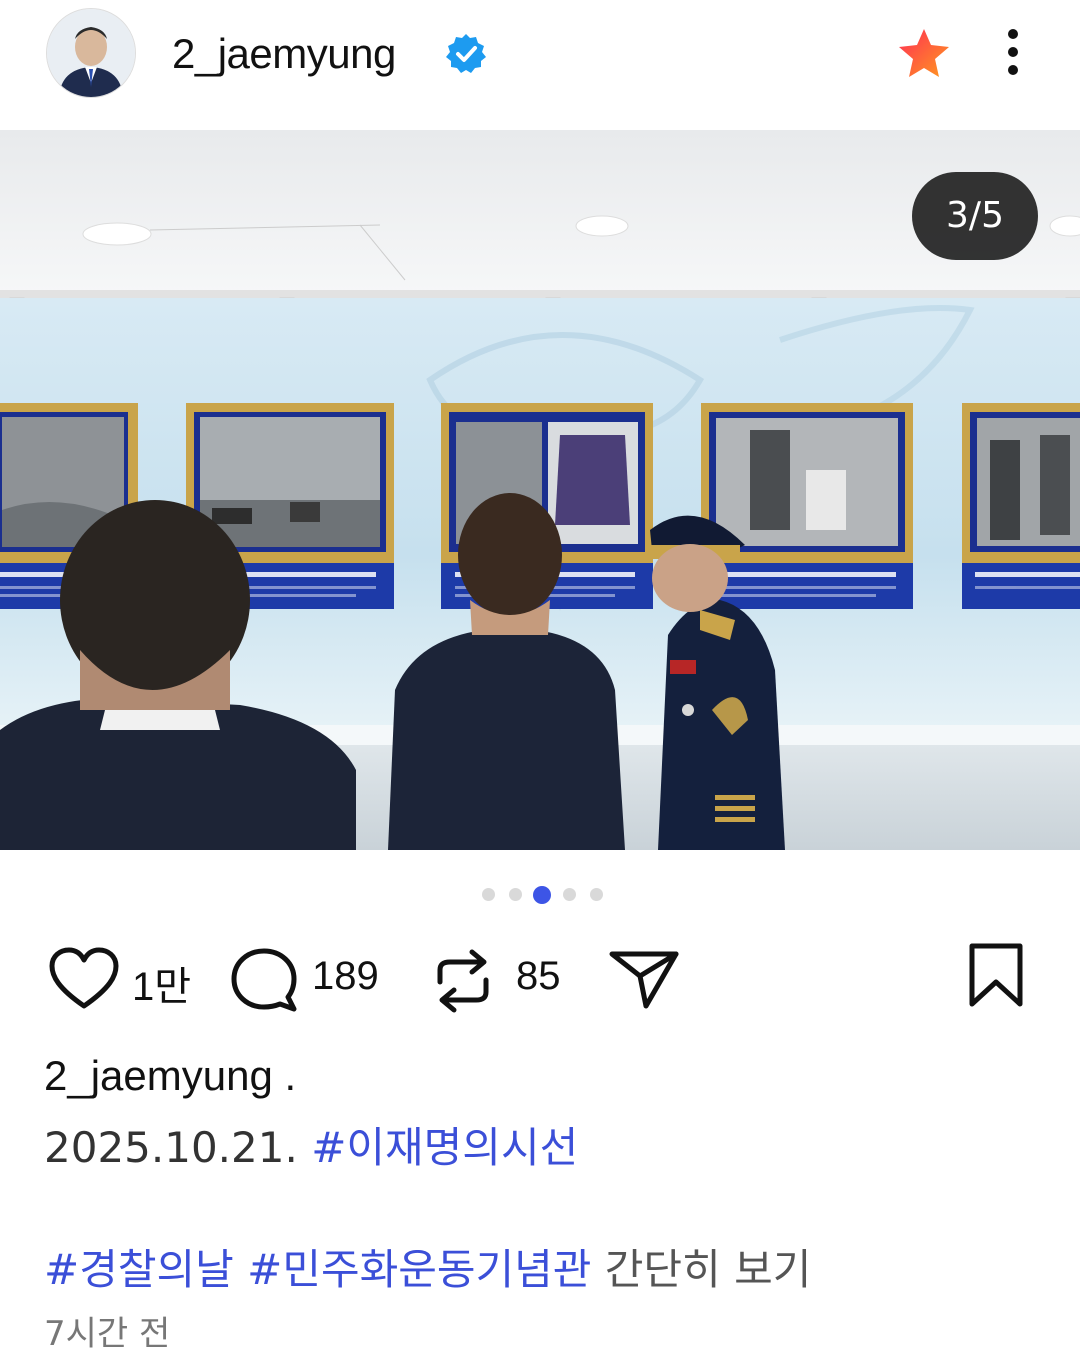 The image size is (1080, 1355). What do you see at coordinates (284, 54) in the screenshot?
I see `header-username: 2_jaemyung` at bounding box center [284, 54].